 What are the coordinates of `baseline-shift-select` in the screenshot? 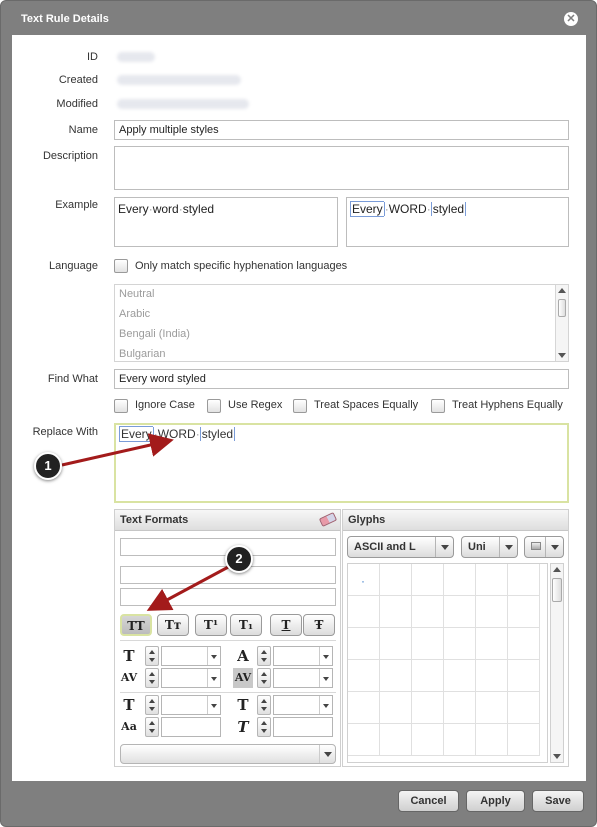 It's located at (303, 656).